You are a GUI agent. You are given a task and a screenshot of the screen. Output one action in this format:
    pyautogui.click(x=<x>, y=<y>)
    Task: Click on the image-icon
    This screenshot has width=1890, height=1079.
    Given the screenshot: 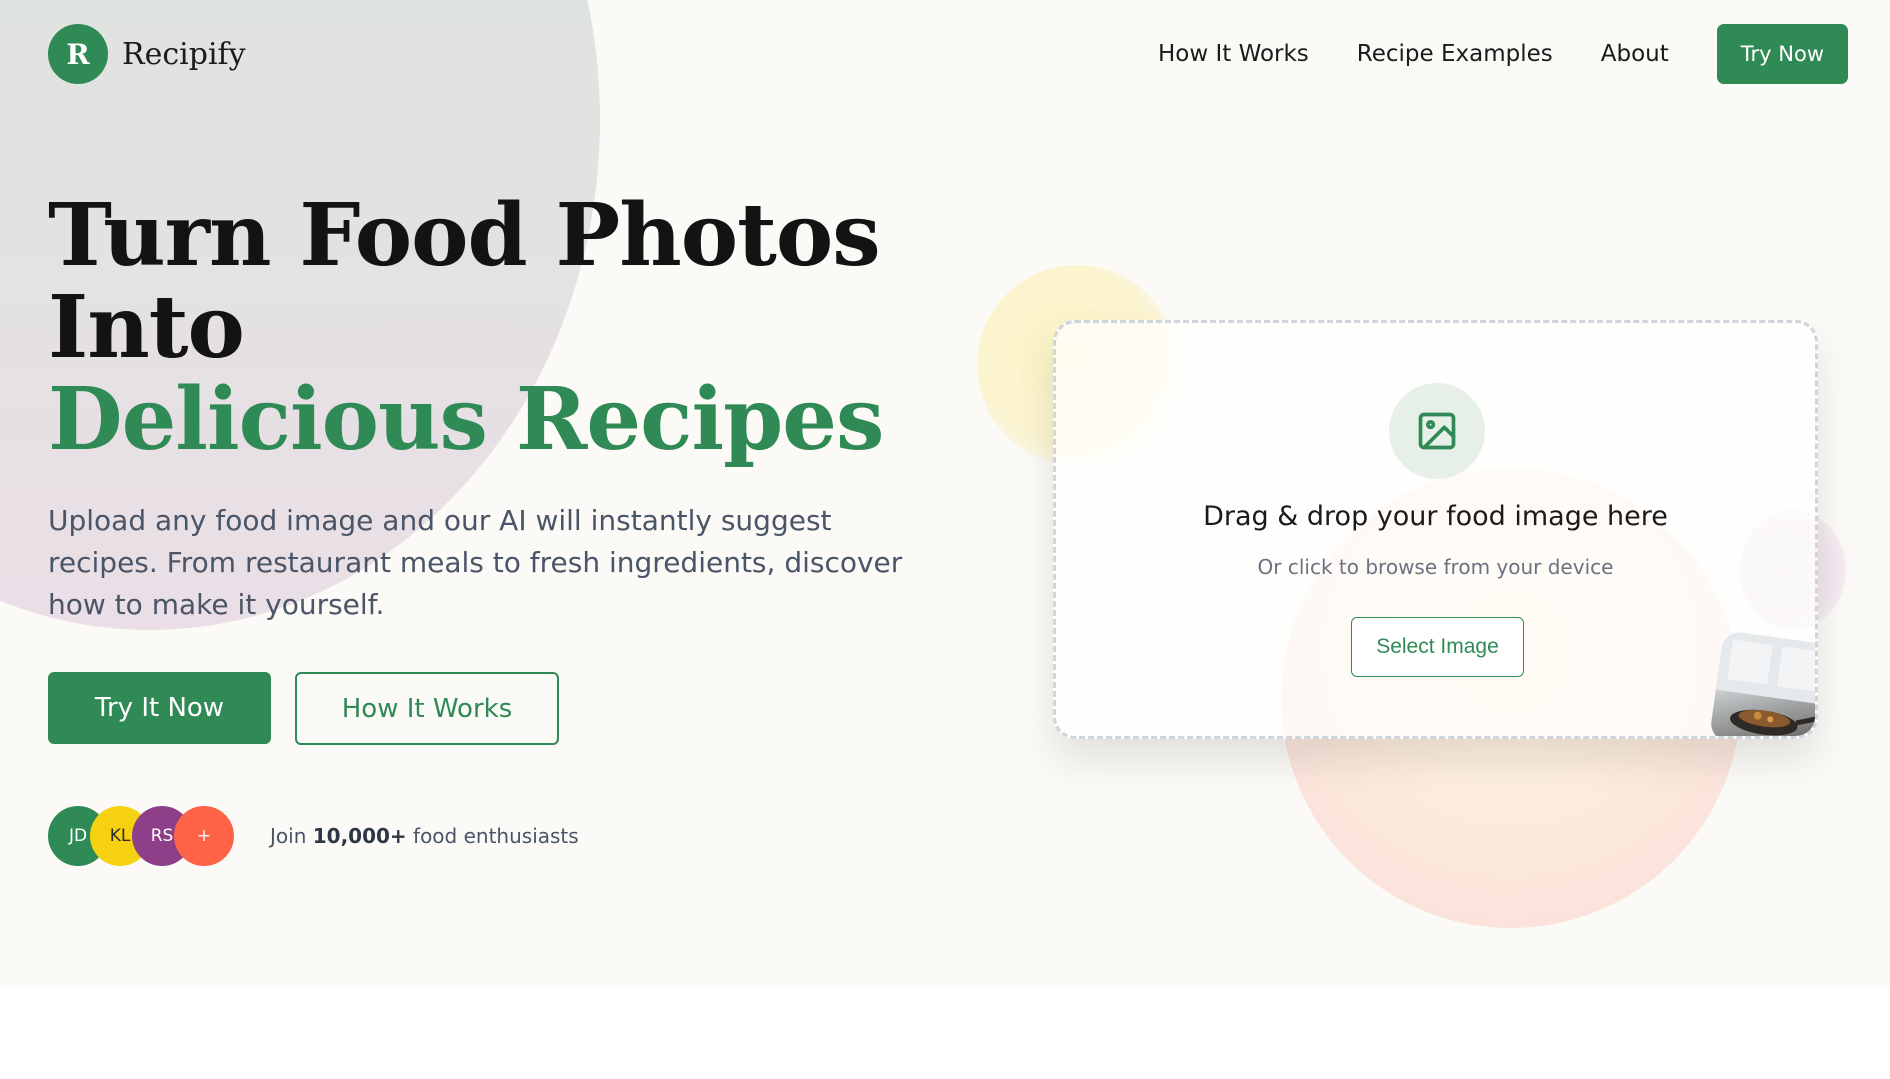 What is the action you would take?
    pyautogui.click(x=1437, y=431)
    